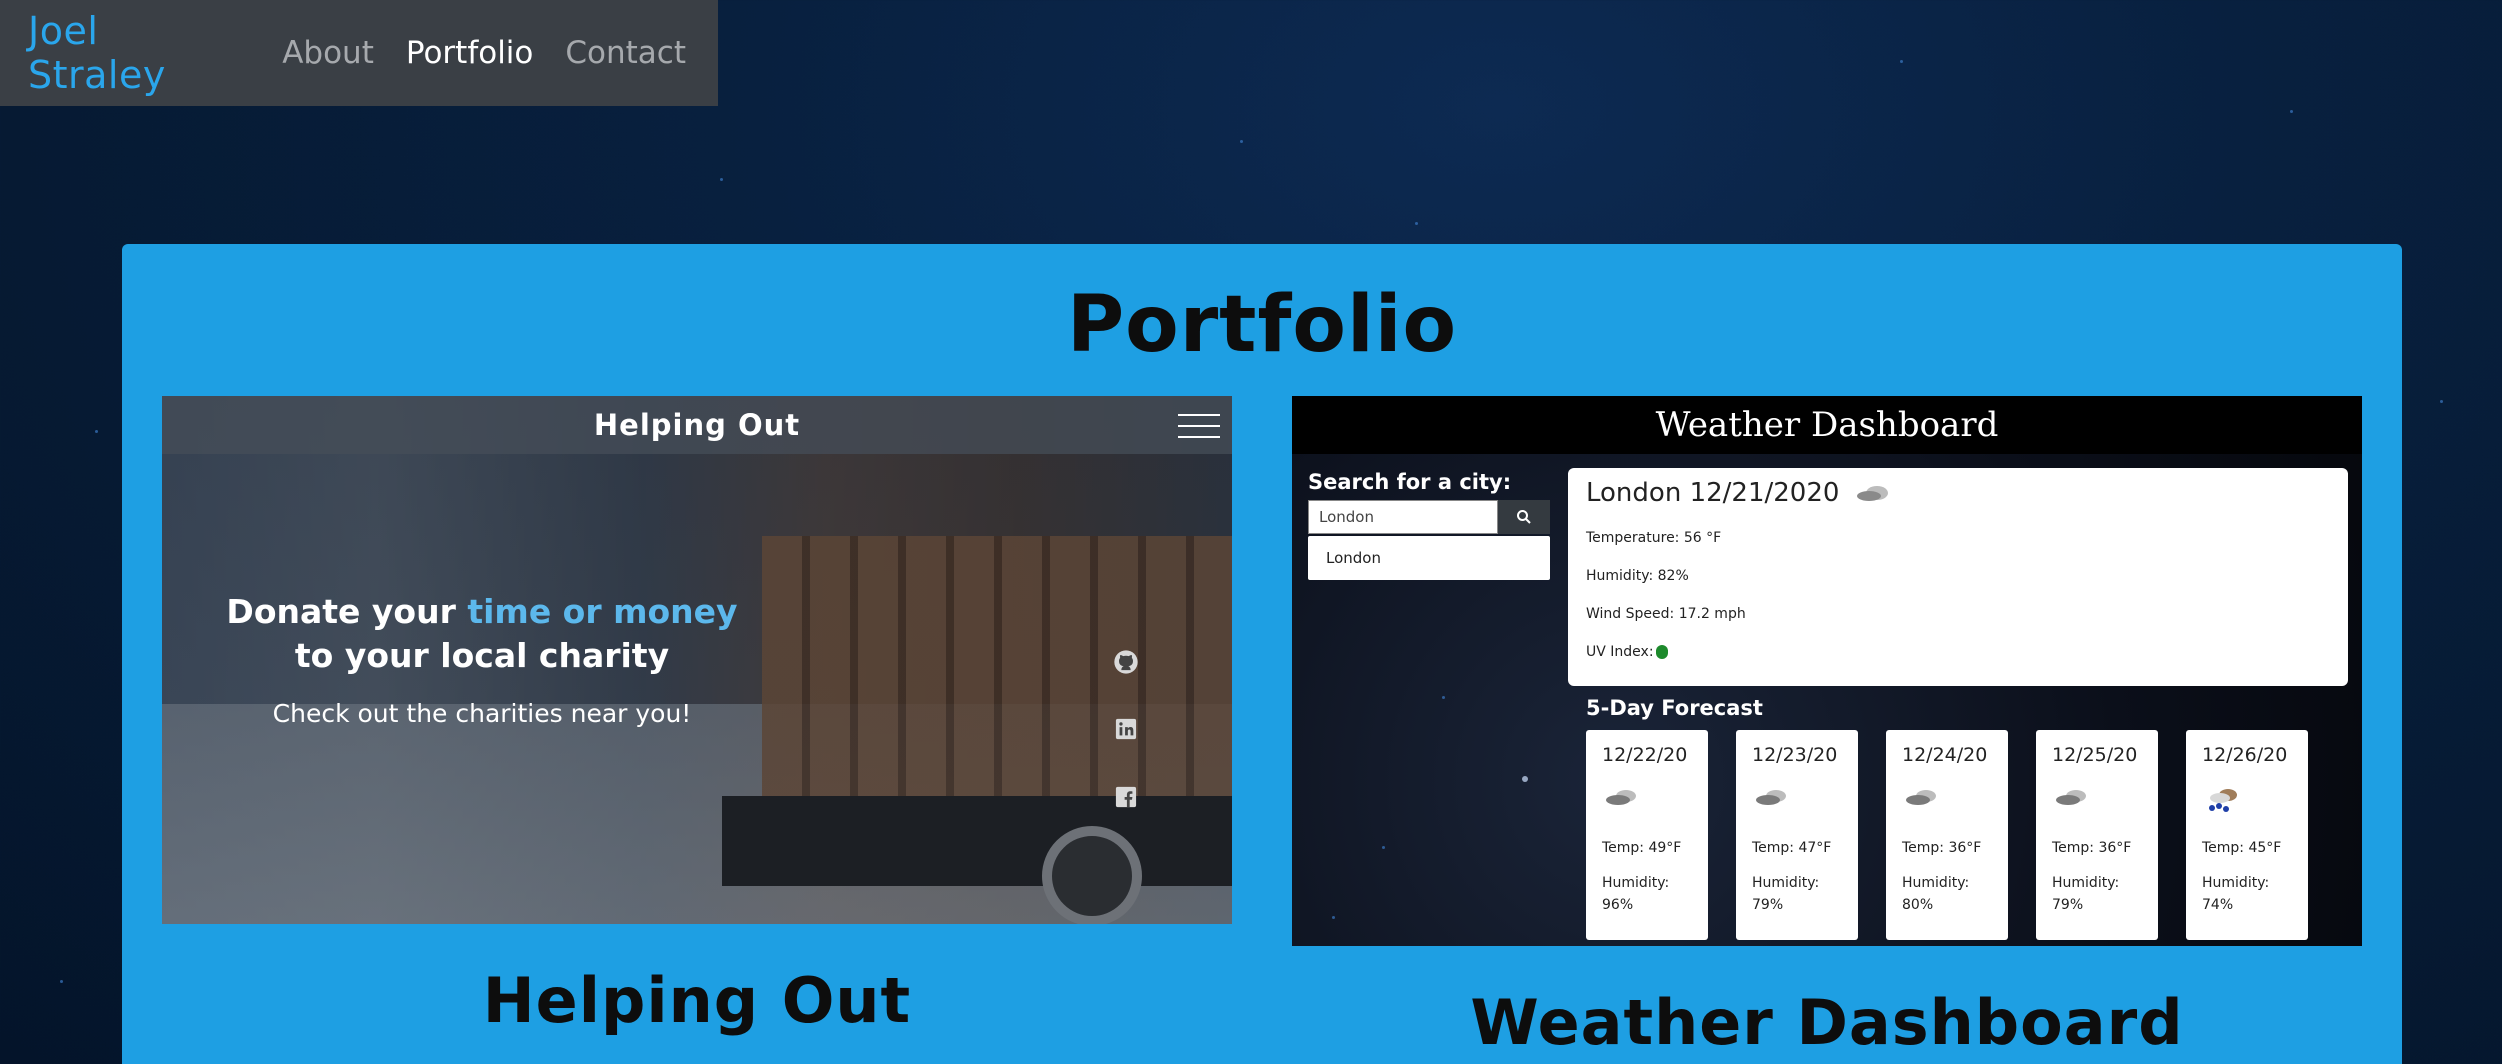 Image resolution: width=2502 pixels, height=1064 pixels. I want to click on hero-accent-text: time or money, so click(602, 611).